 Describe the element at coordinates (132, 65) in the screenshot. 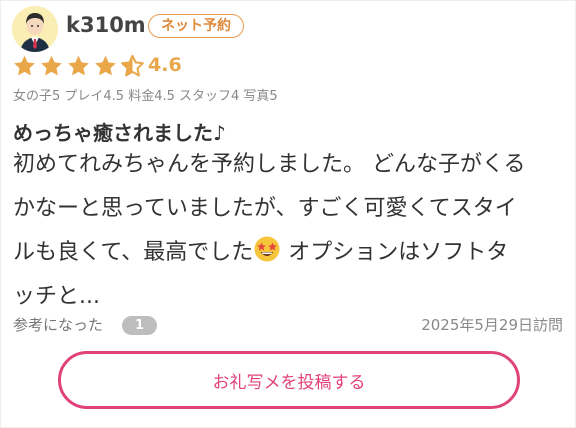

I see `star-half-icon` at that location.